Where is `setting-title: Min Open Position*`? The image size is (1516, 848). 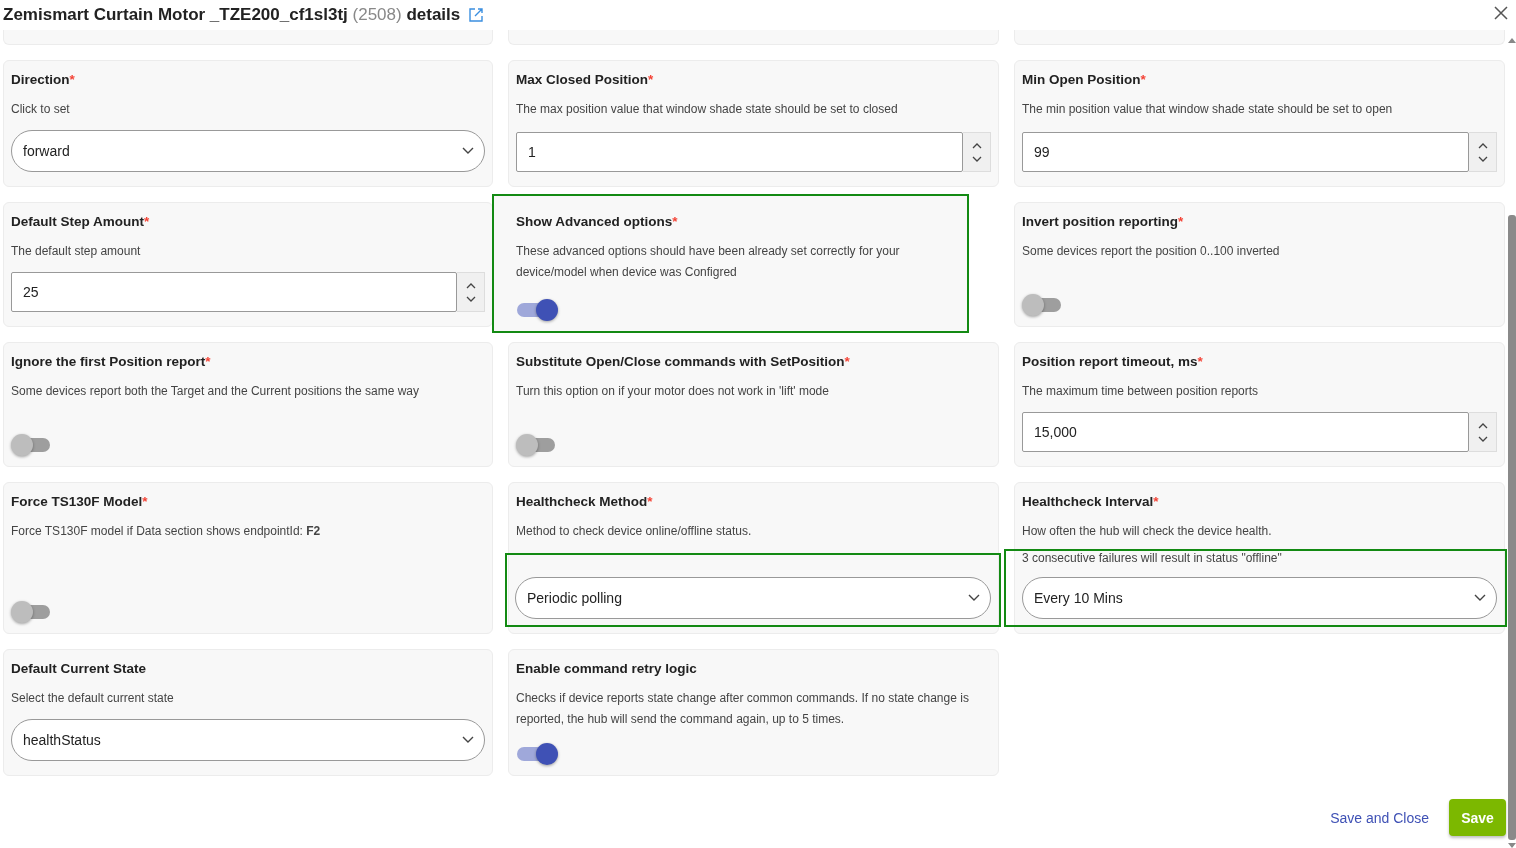
setting-title: Min Open Position* is located at coordinates (1084, 80).